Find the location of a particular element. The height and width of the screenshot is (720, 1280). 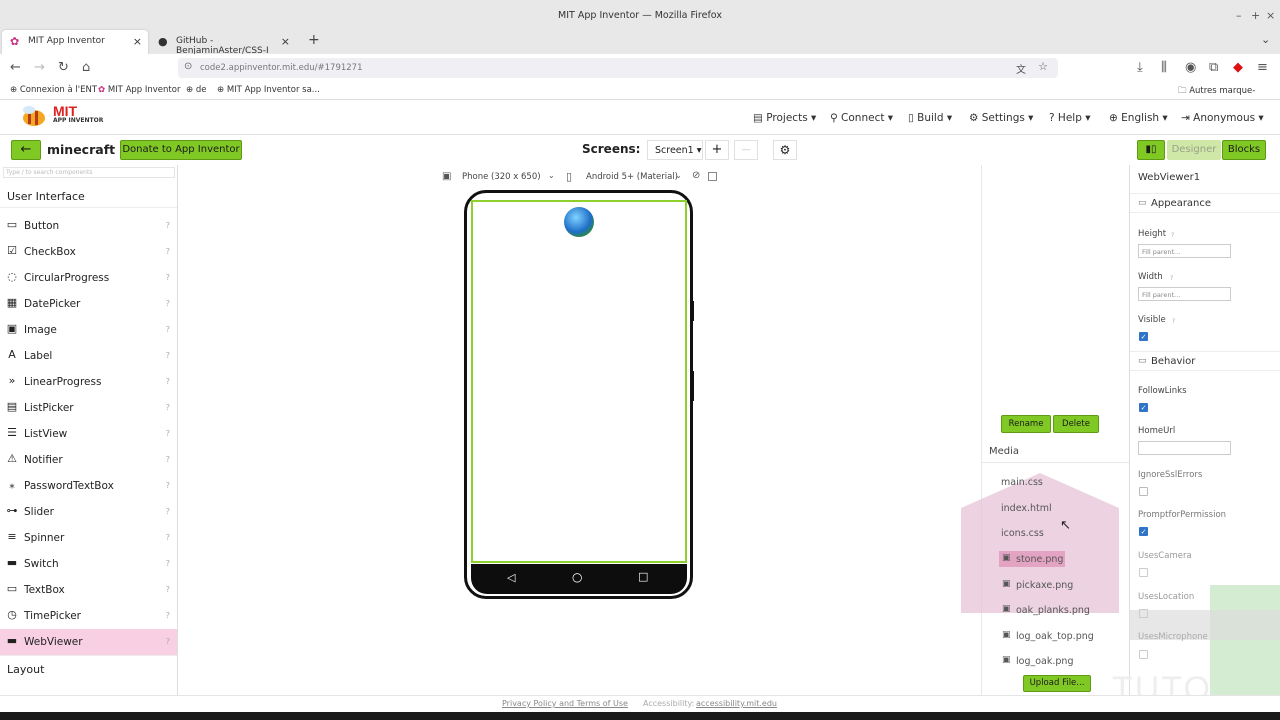

list-tabs-icon: ⌄ is located at coordinates (1265, 39).